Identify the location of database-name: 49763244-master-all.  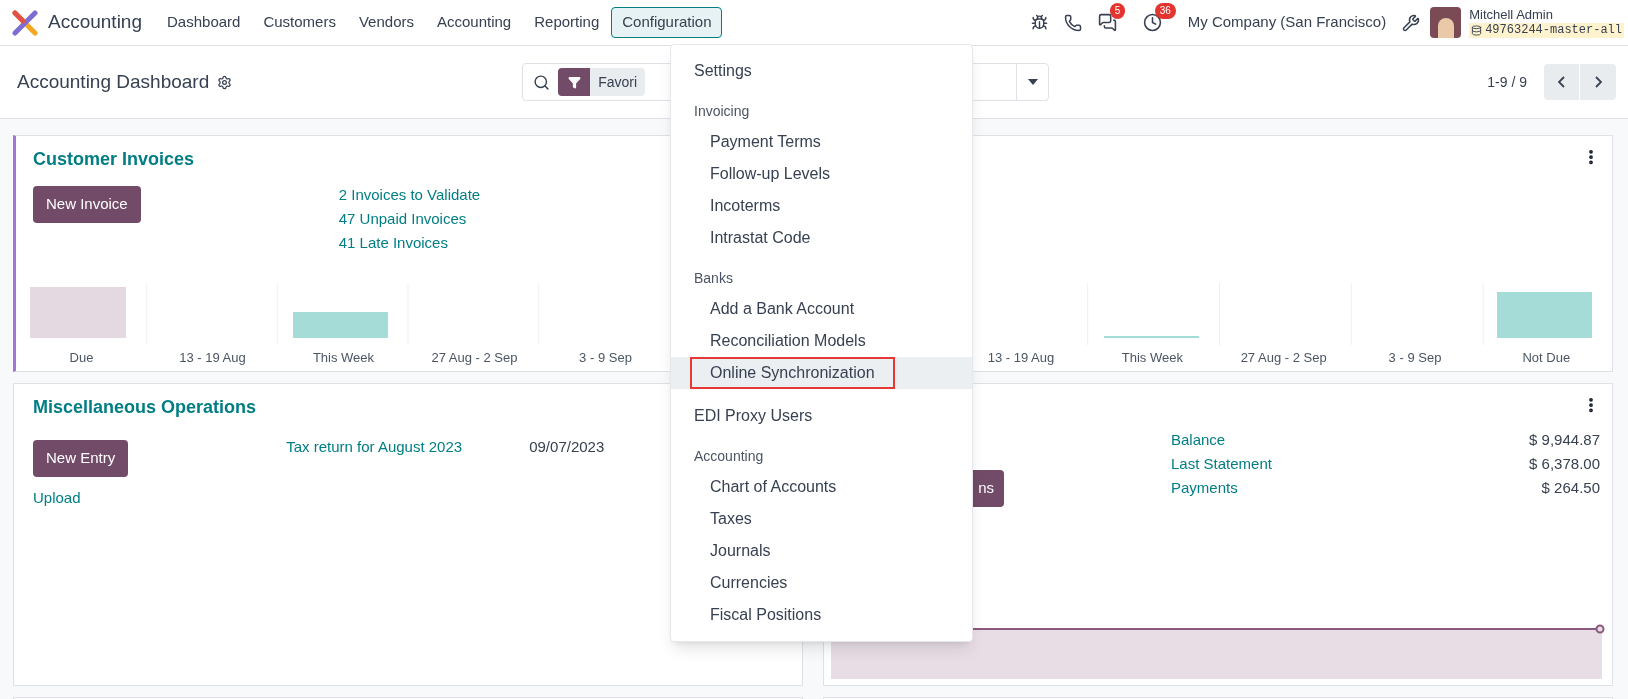
(1553, 31).